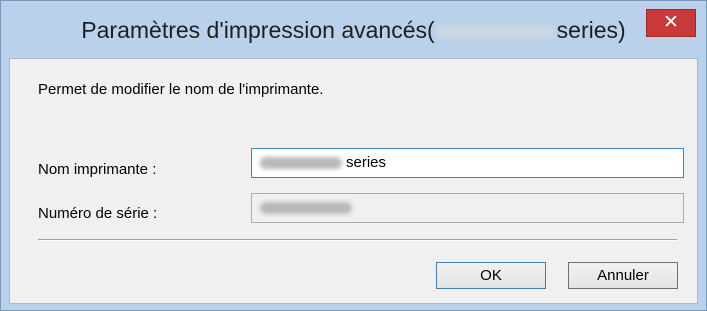 This screenshot has width=707, height=311. Describe the element at coordinates (97, 169) in the screenshot. I see `printer-name-label: Nom imprimante :` at that location.